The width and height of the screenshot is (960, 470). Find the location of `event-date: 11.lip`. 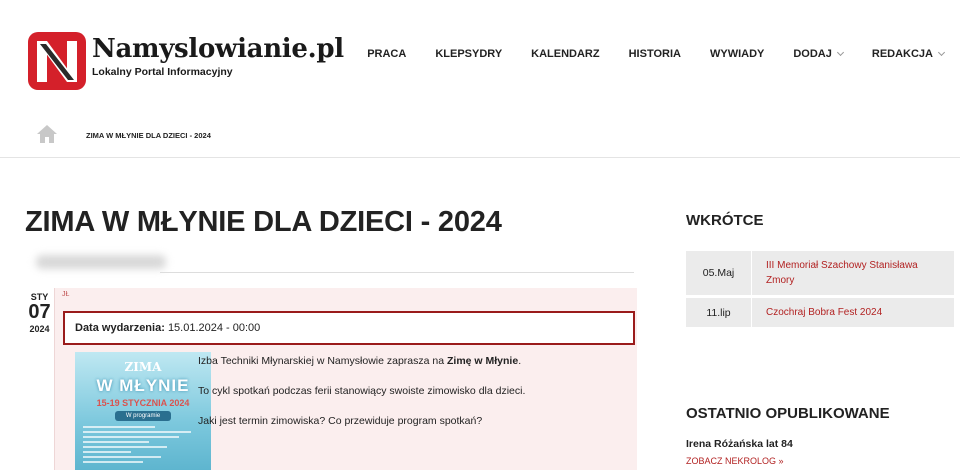

event-date: 11.lip is located at coordinates (719, 312).